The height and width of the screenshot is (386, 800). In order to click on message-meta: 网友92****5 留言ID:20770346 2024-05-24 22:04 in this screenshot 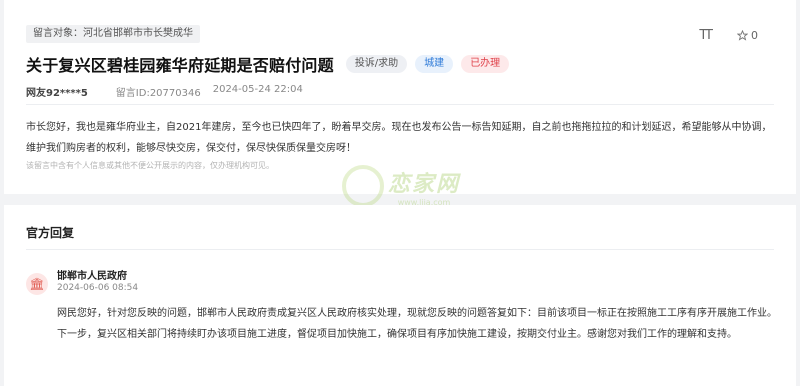, I will do `click(164, 91)`.